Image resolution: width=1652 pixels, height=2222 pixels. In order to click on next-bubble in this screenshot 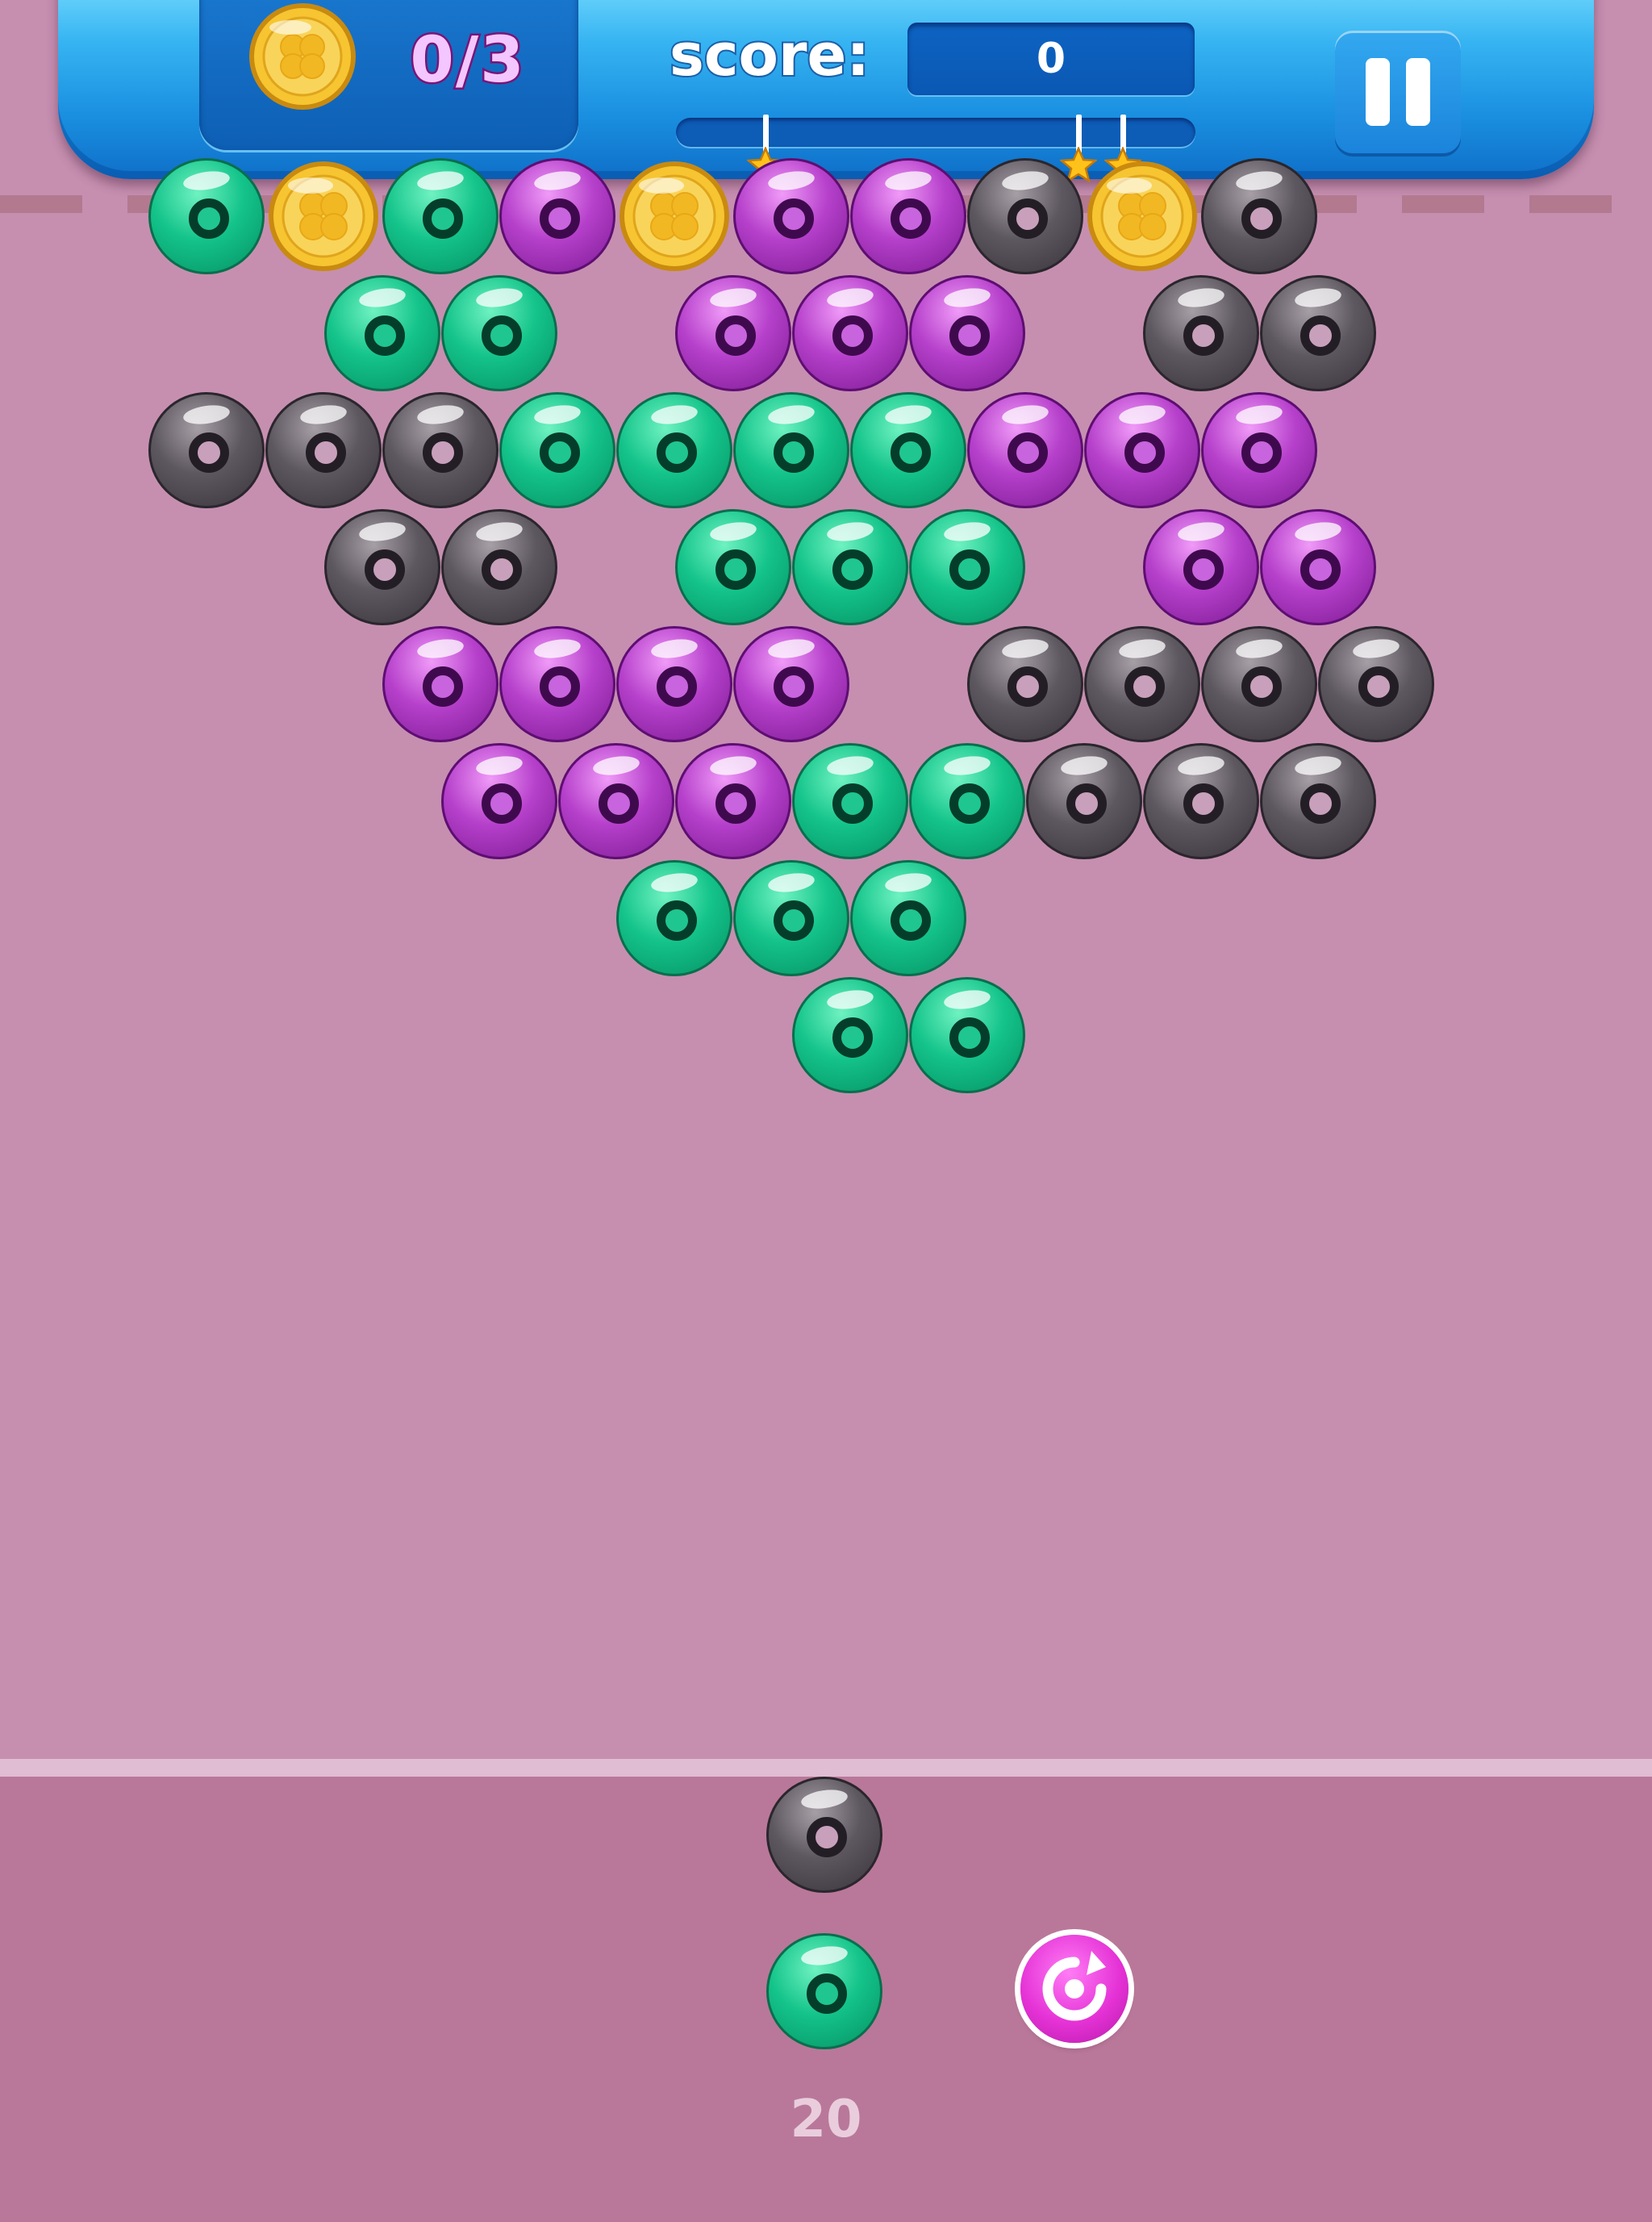, I will do `click(824, 1991)`.